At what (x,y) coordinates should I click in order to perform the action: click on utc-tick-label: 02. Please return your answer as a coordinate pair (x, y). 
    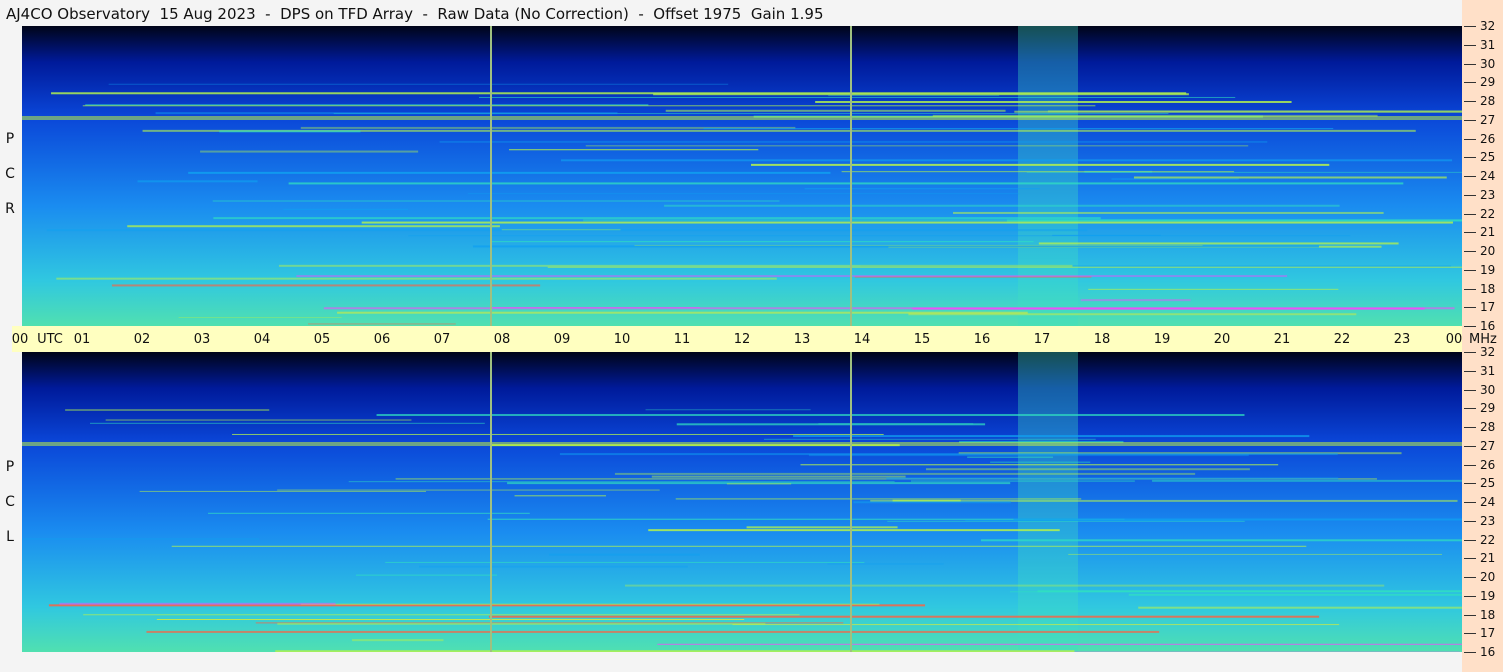
    Looking at the image, I should click on (142, 339).